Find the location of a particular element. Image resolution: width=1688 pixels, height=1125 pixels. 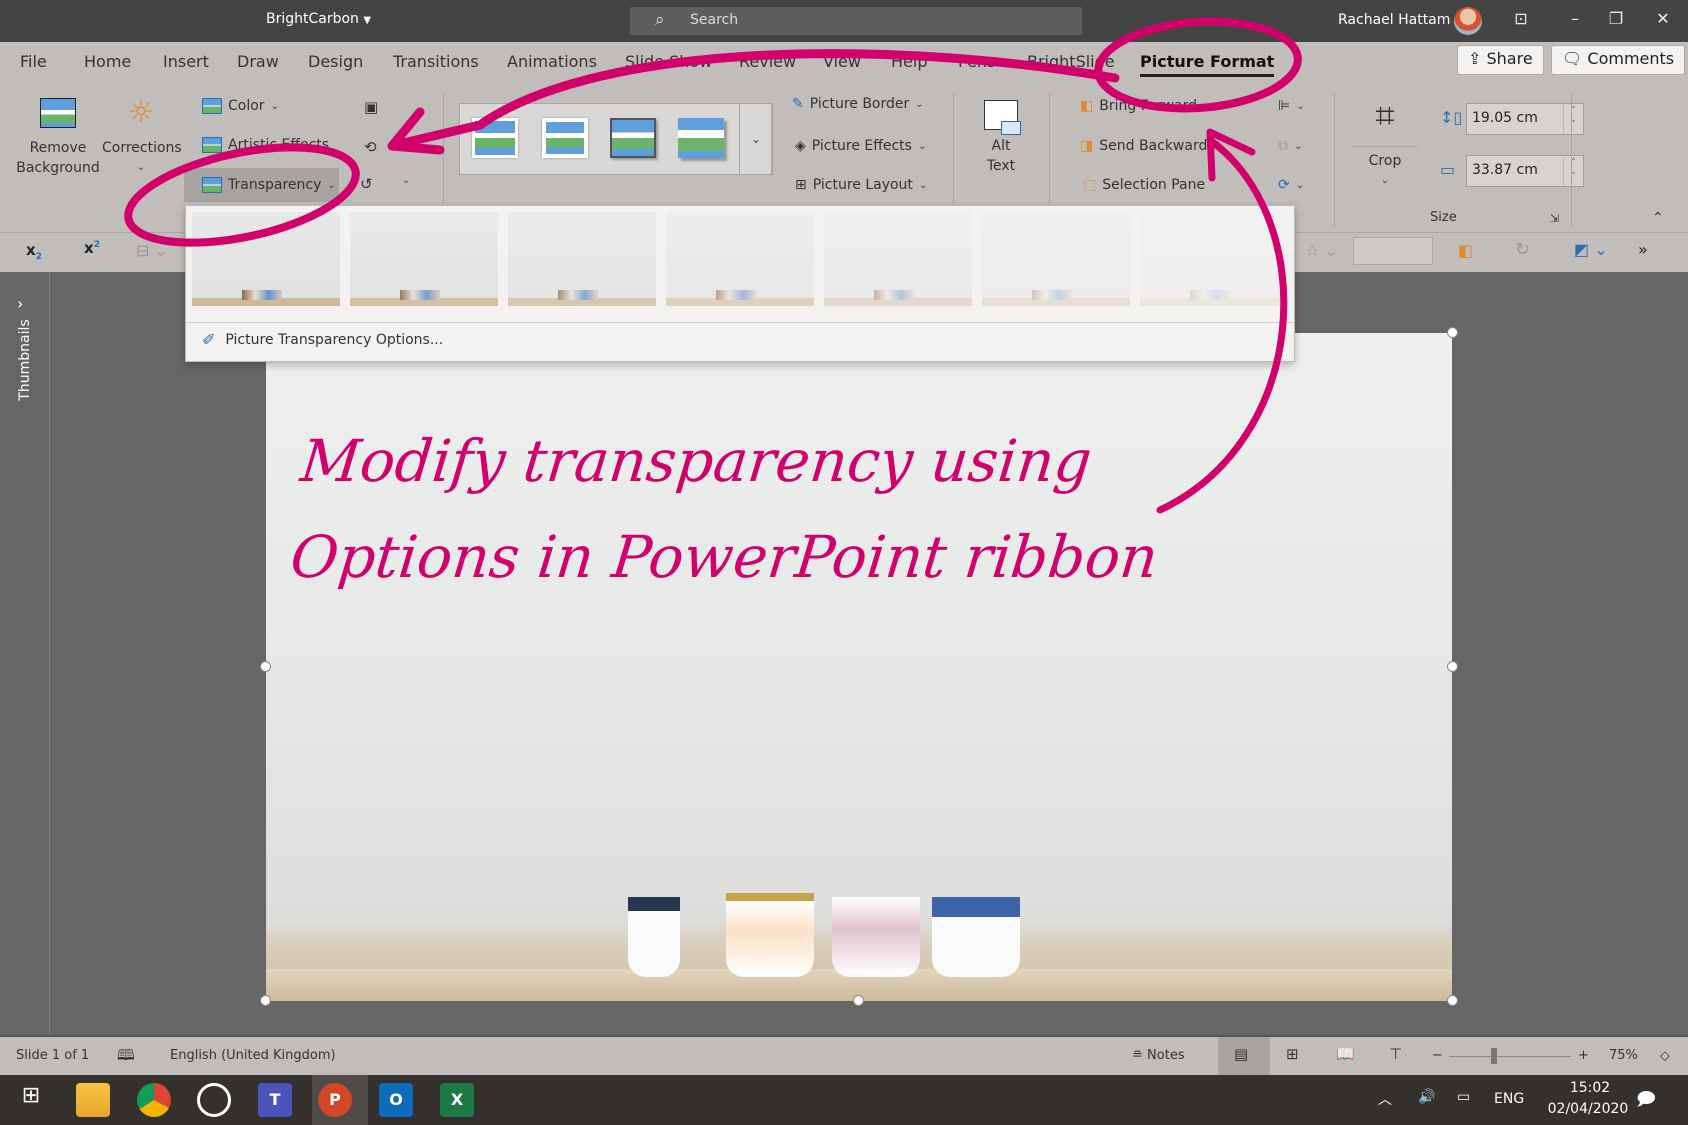

tab-review: Review is located at coordinates (767, 61).